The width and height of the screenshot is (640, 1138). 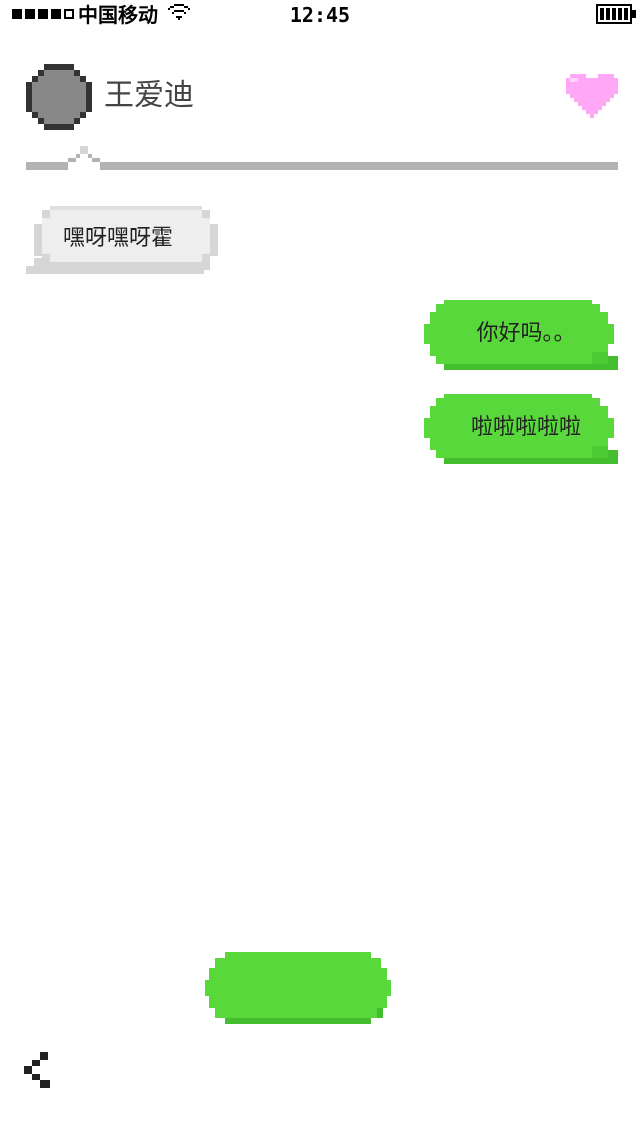 I want to click on chat-header: 王爱迪, so click(x=320, y=115).